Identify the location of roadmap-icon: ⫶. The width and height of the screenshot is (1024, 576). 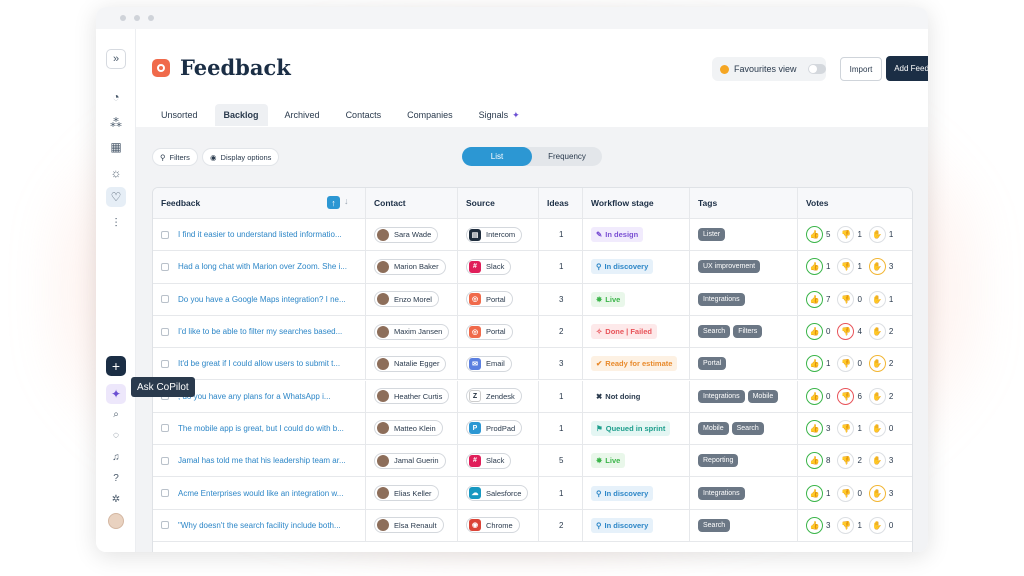
(116, 223).